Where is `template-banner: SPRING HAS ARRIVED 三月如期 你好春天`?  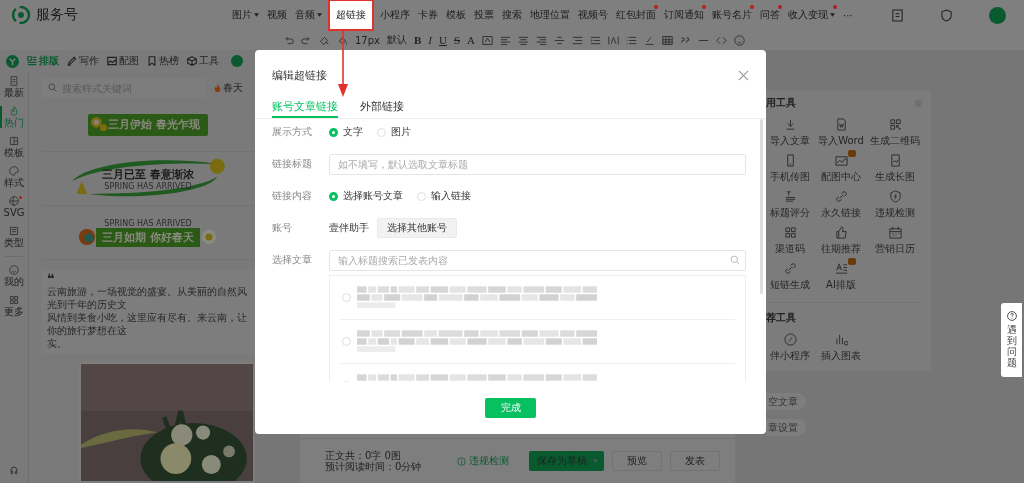
template-banner: SPRING HAS ARRIVED 三月如期 你好春天 is located at coordinates (148, 232).